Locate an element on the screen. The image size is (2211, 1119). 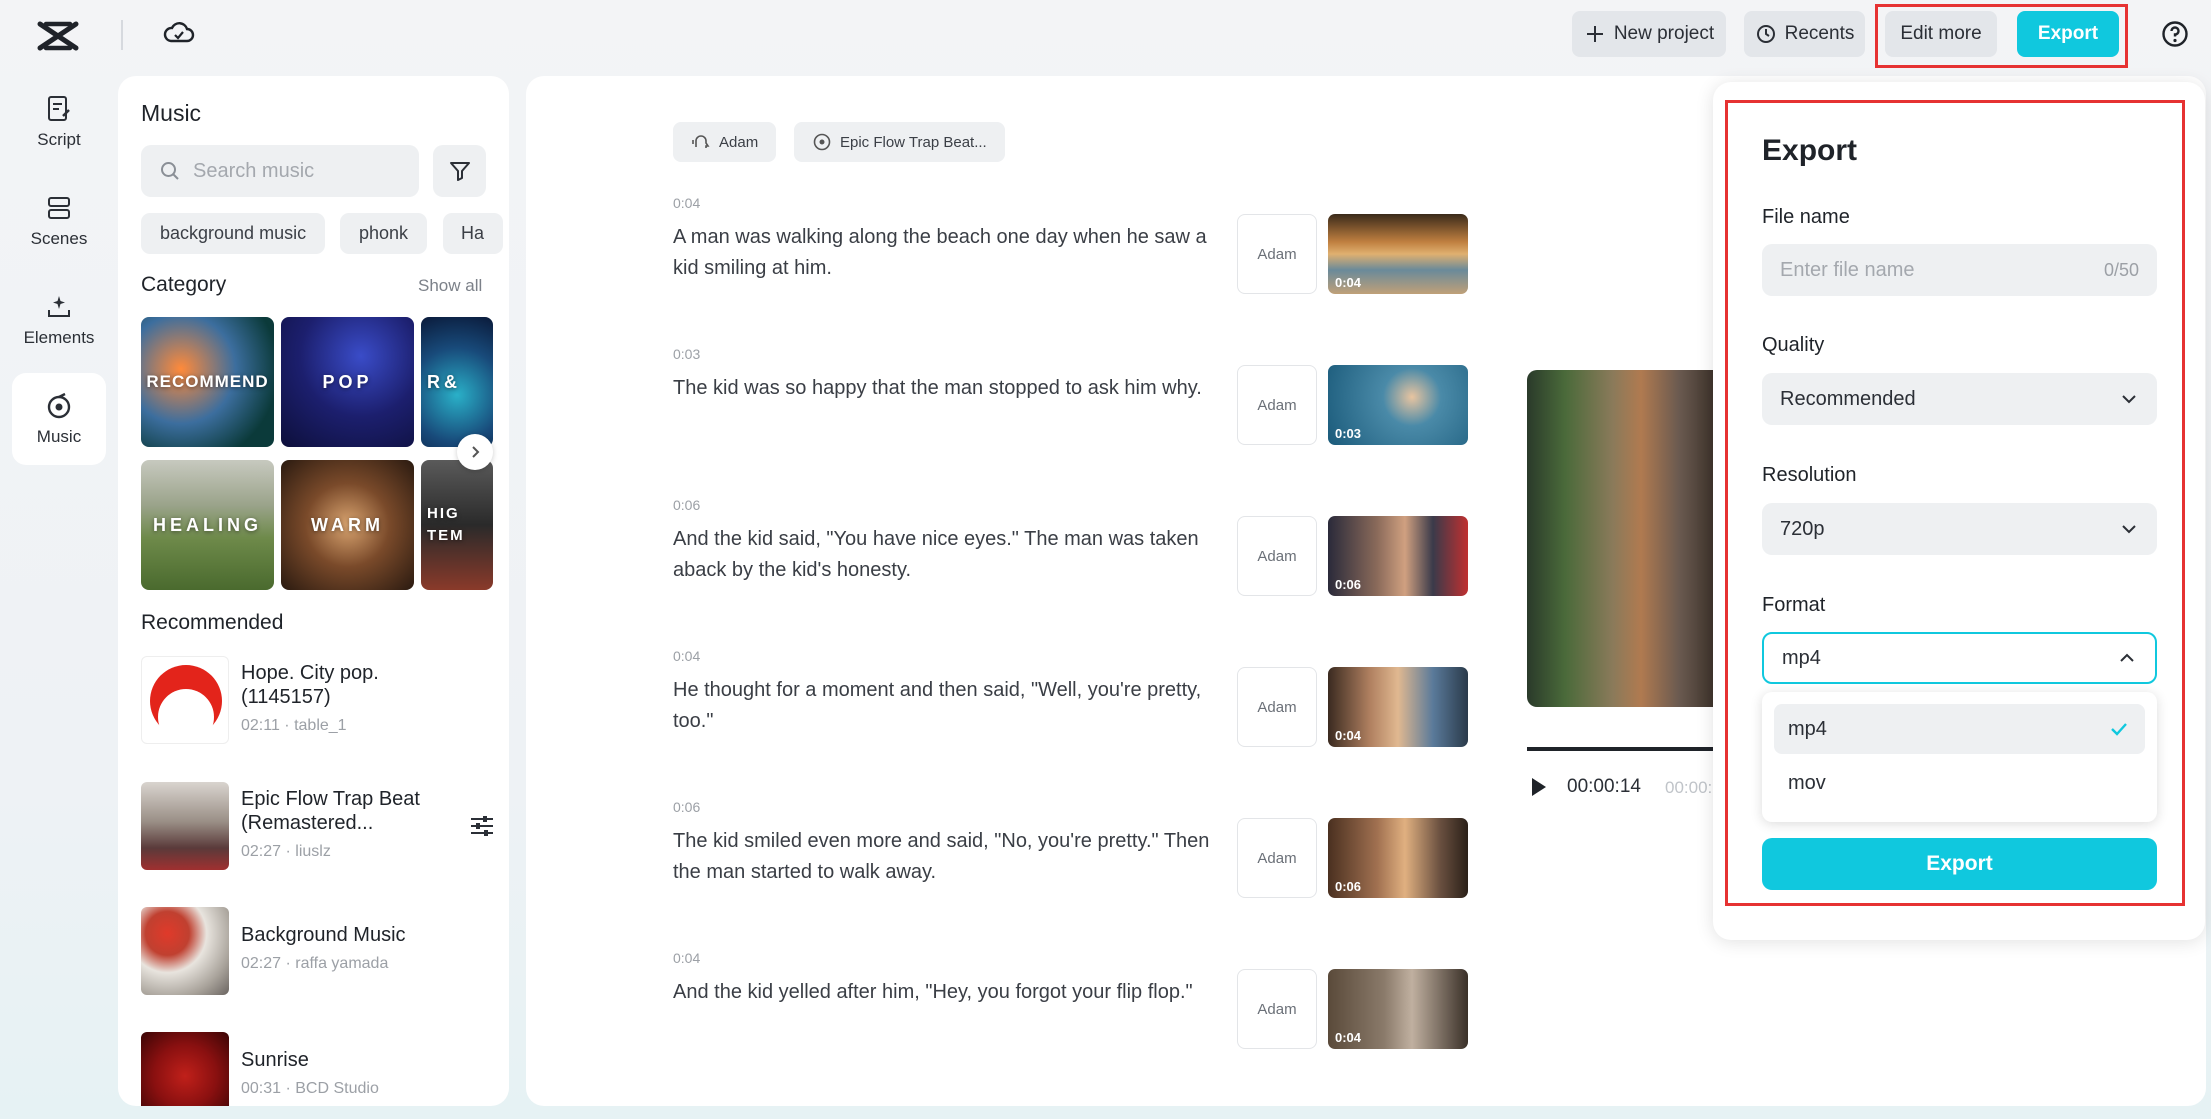
show-all-link: Show all is located at coordinates (450, 286).